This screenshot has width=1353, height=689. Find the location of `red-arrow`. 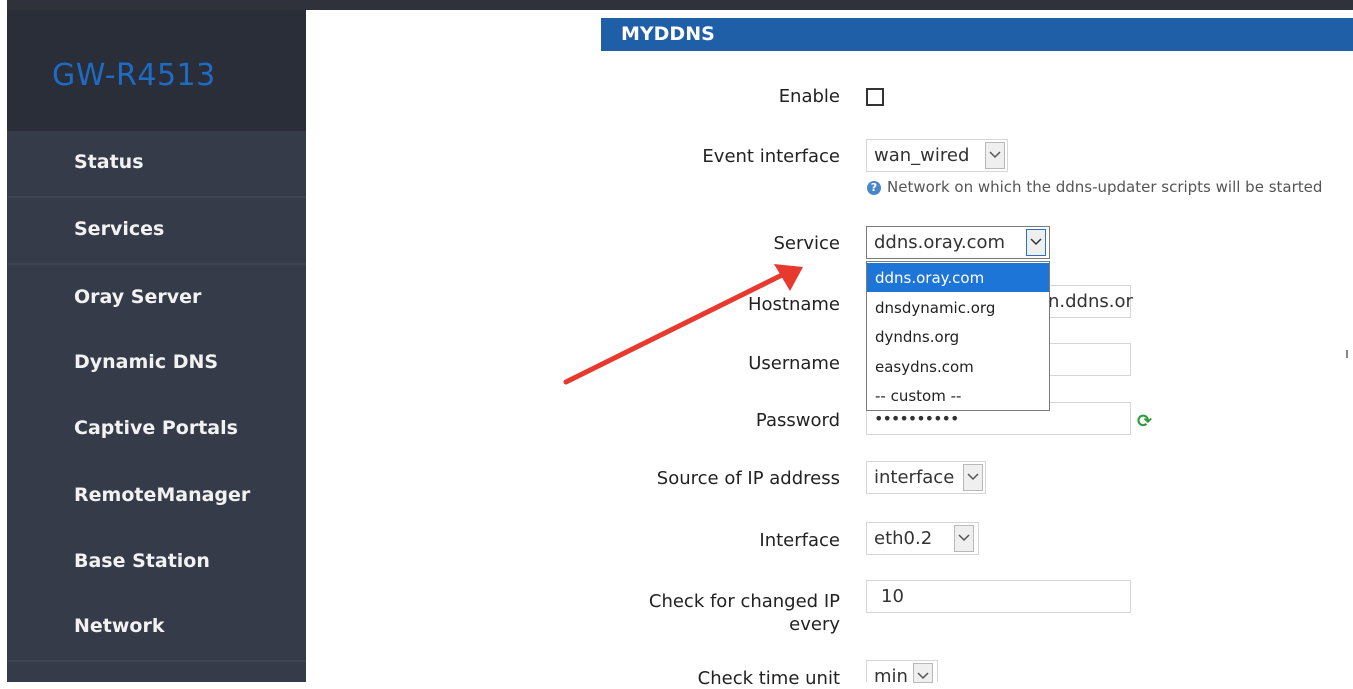

red-arrow is located at coordinates (683, 324).